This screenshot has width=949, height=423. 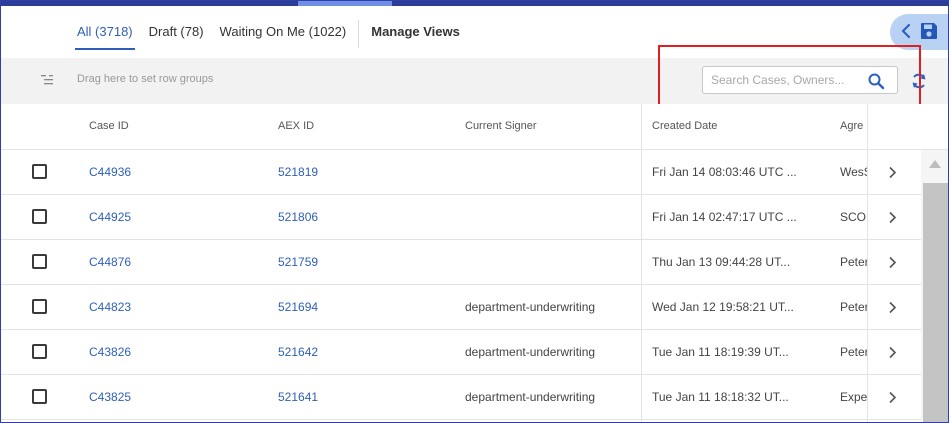 What do you see at coordinates (345, 3) in the screenshot?
I see `top-bar-accent` at bounding box center [345, 3].